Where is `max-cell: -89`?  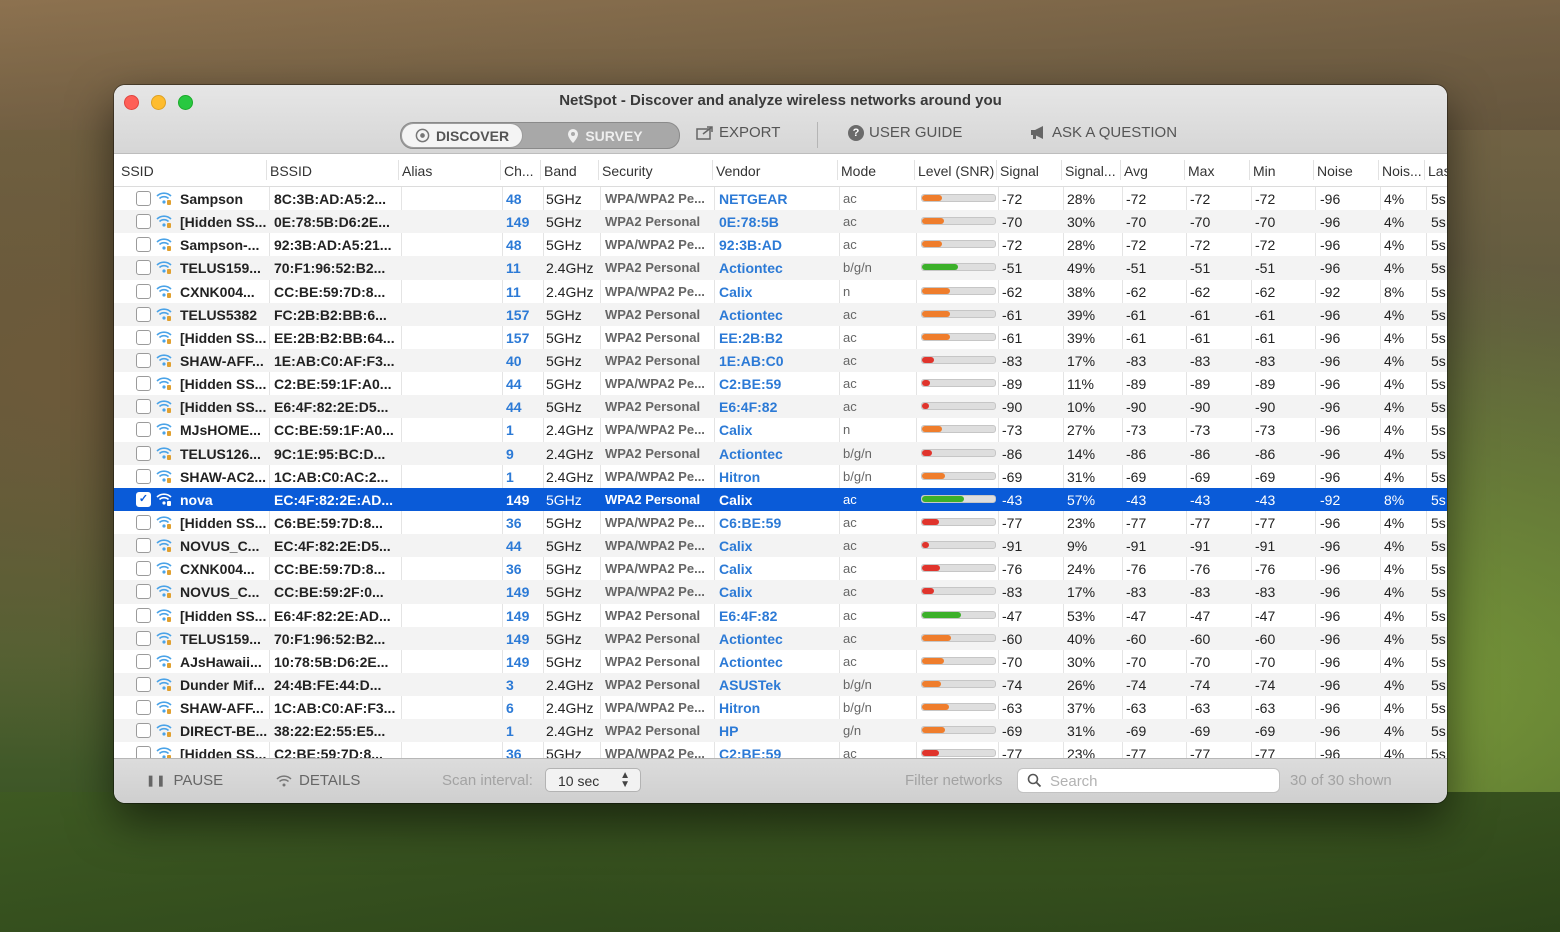 max-cell: -89 is located at coordinates (1200, 384).